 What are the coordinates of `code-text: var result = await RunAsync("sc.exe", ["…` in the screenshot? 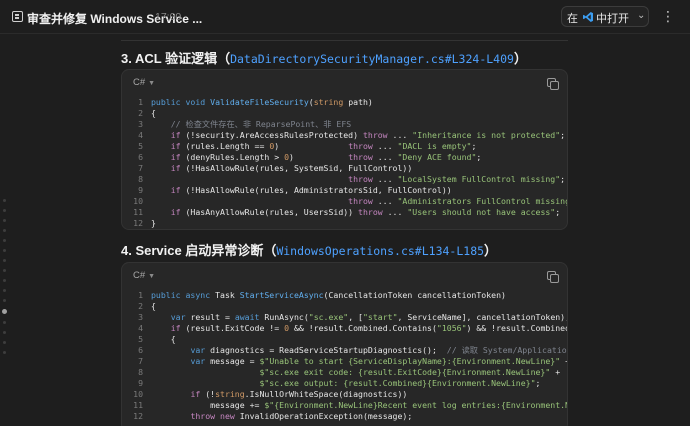 It's located at (369, 317).